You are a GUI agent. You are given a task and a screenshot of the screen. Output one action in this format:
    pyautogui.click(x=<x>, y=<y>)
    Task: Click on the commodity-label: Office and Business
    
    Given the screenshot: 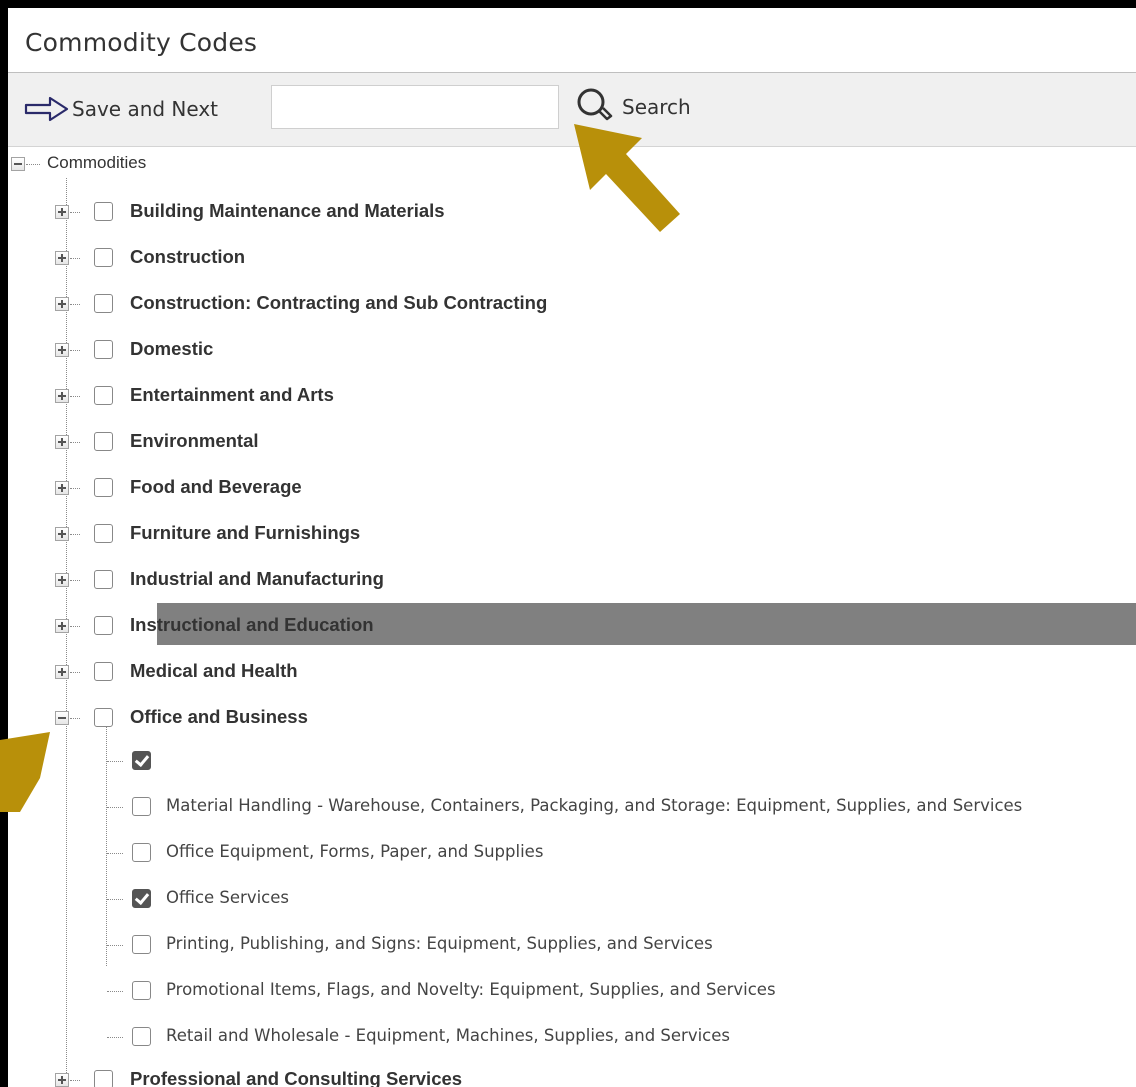 What is the action you would take?
    pyautogui.click(x=247, y=759)
    